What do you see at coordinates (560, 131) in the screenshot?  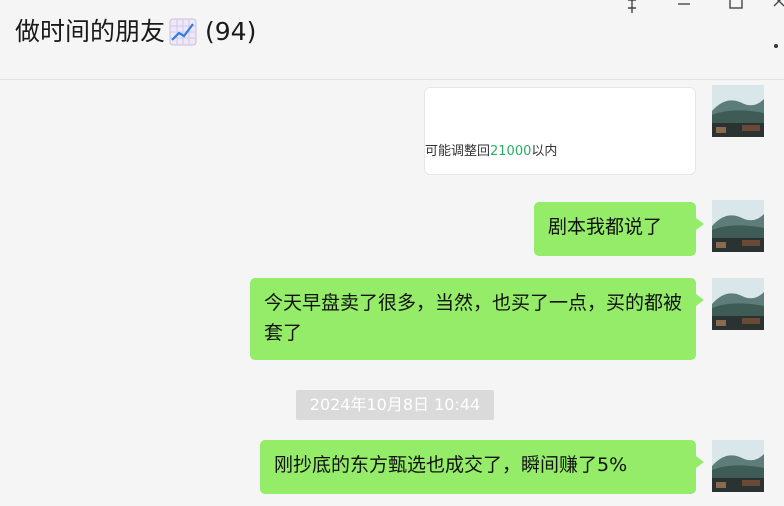 I see `shared-card-message: 可能调整回21000以内` at bounding box center [560, 131].